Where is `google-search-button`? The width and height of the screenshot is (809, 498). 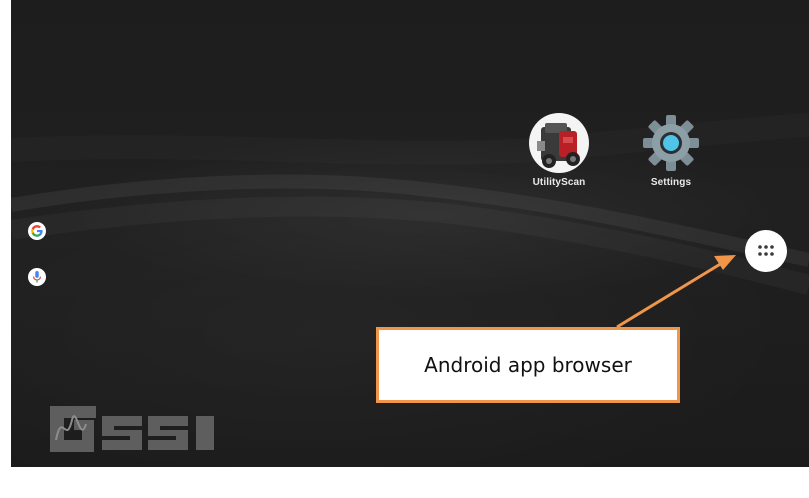
google-search-button is located at coordinates (37, 231).